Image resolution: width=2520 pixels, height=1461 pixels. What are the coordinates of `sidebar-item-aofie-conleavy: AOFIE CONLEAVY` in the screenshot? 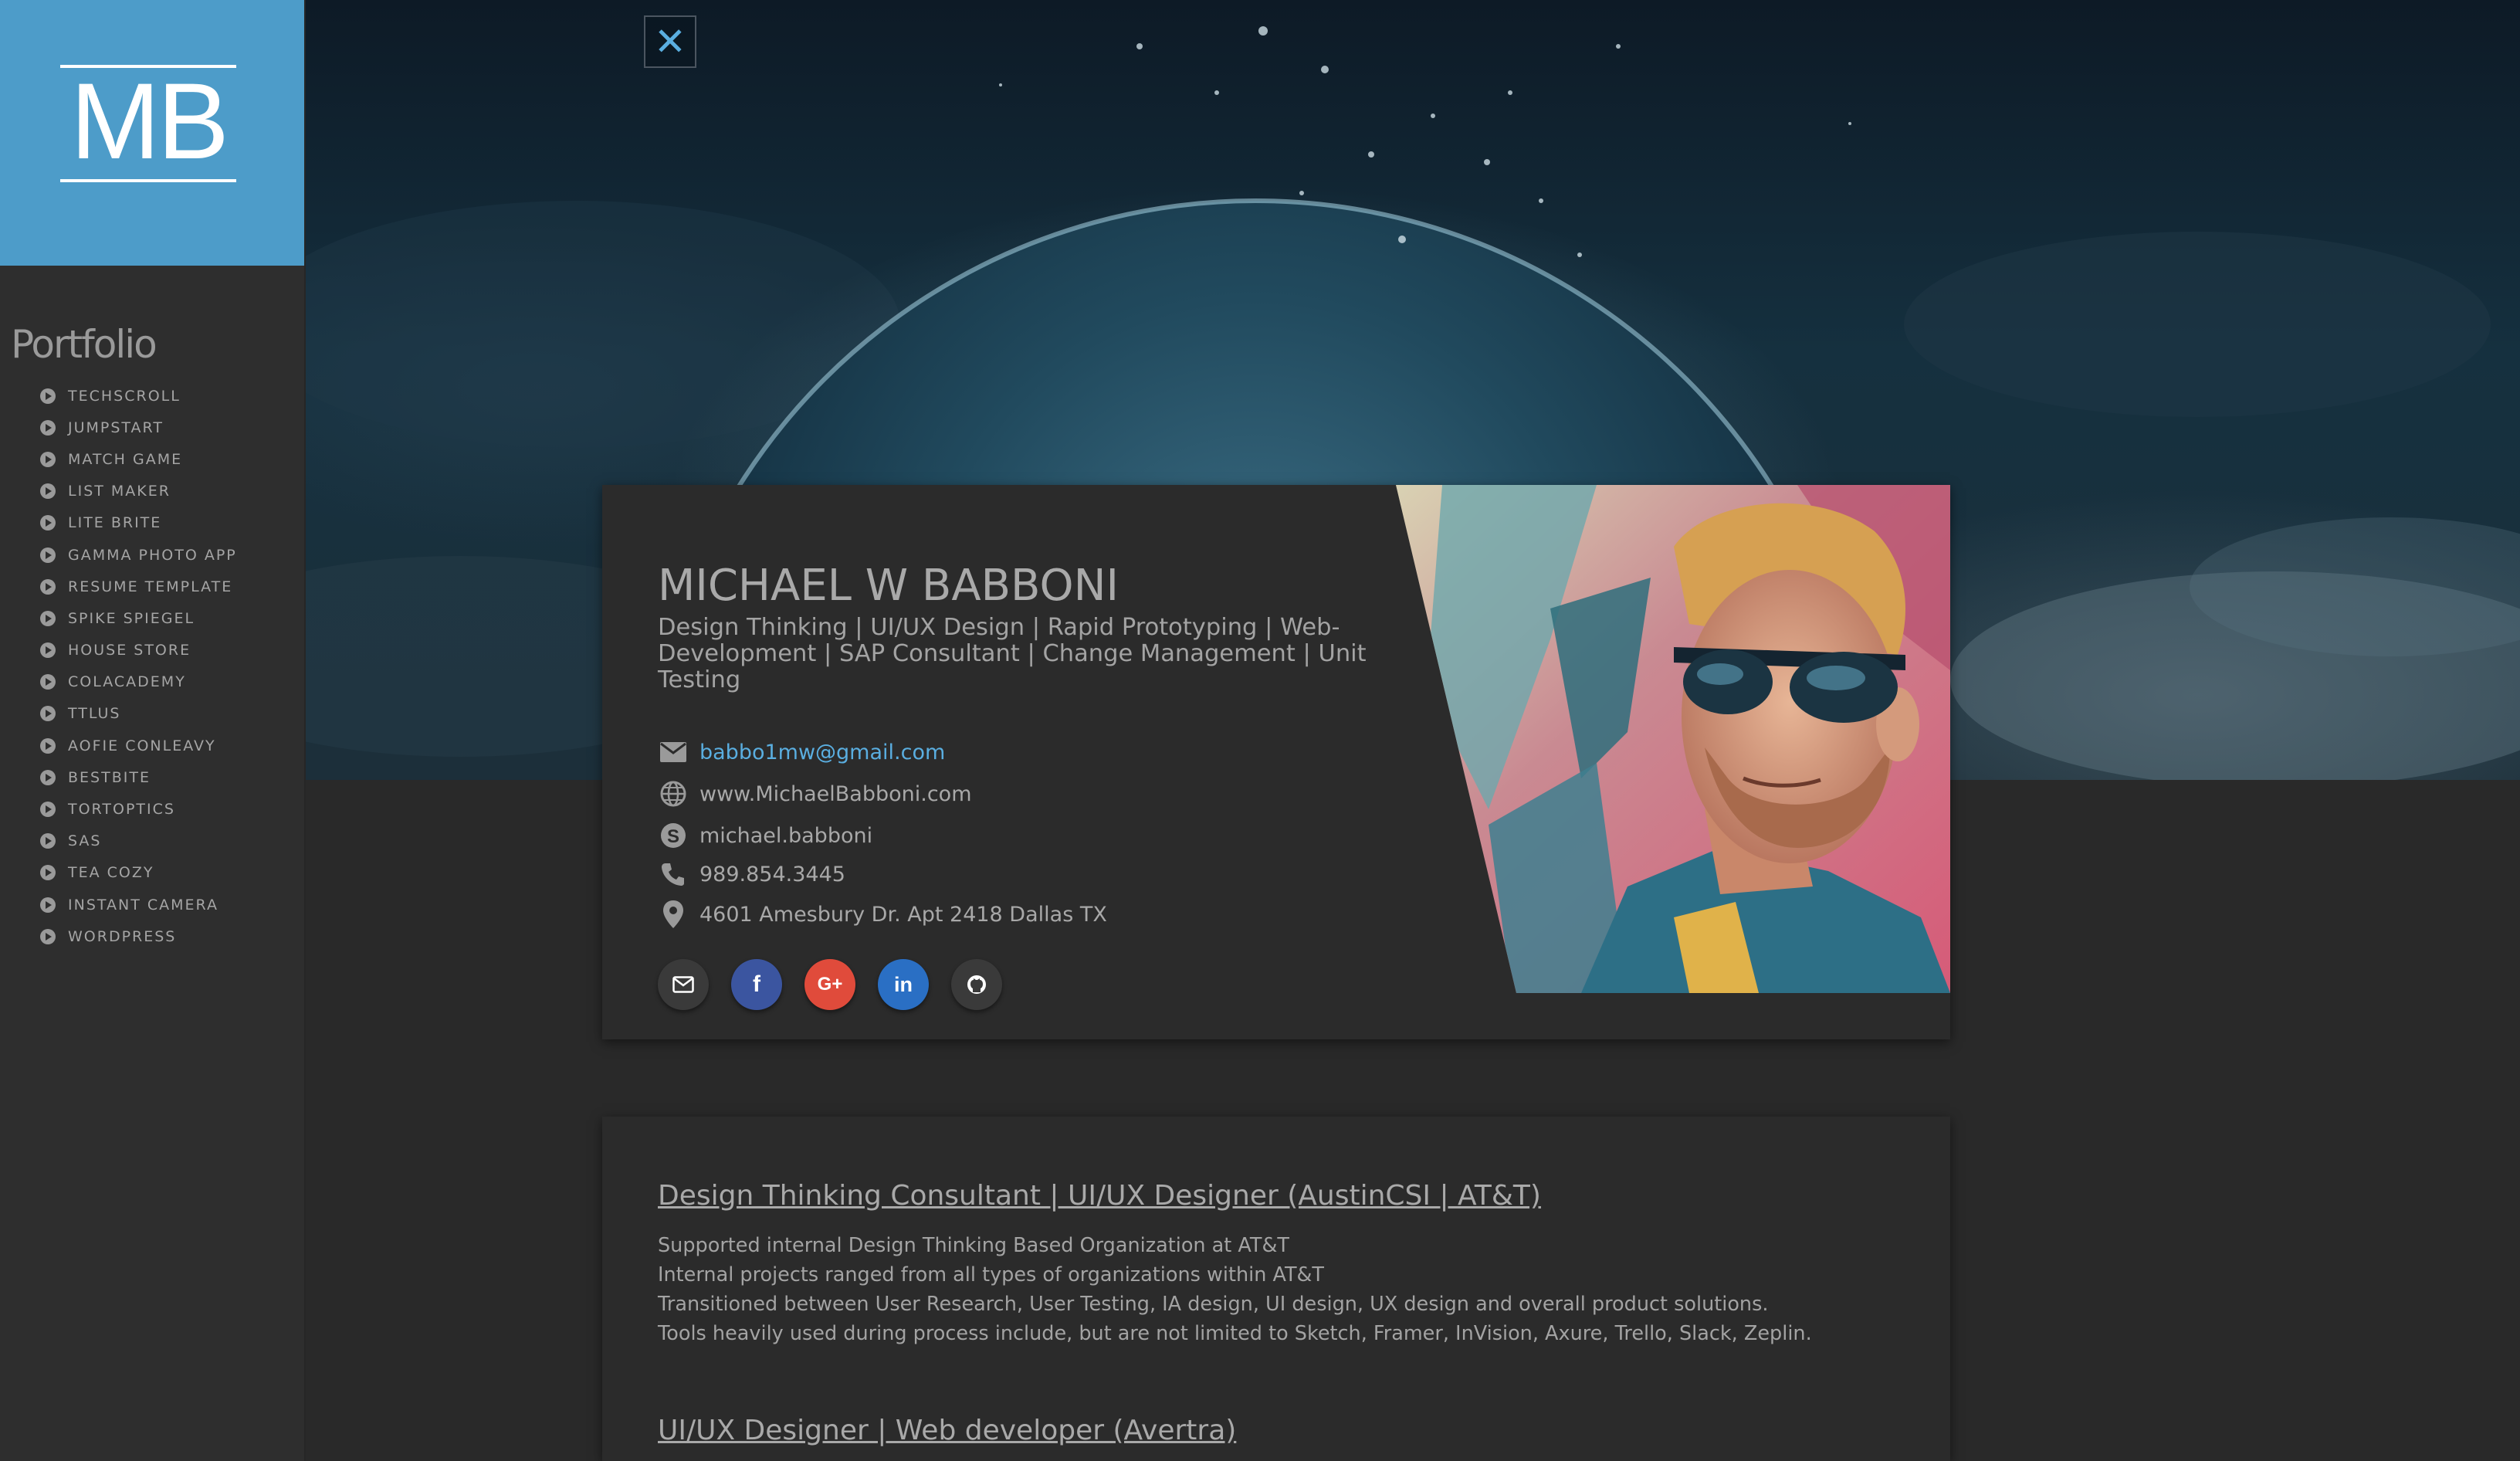 It's located at (138, 745).